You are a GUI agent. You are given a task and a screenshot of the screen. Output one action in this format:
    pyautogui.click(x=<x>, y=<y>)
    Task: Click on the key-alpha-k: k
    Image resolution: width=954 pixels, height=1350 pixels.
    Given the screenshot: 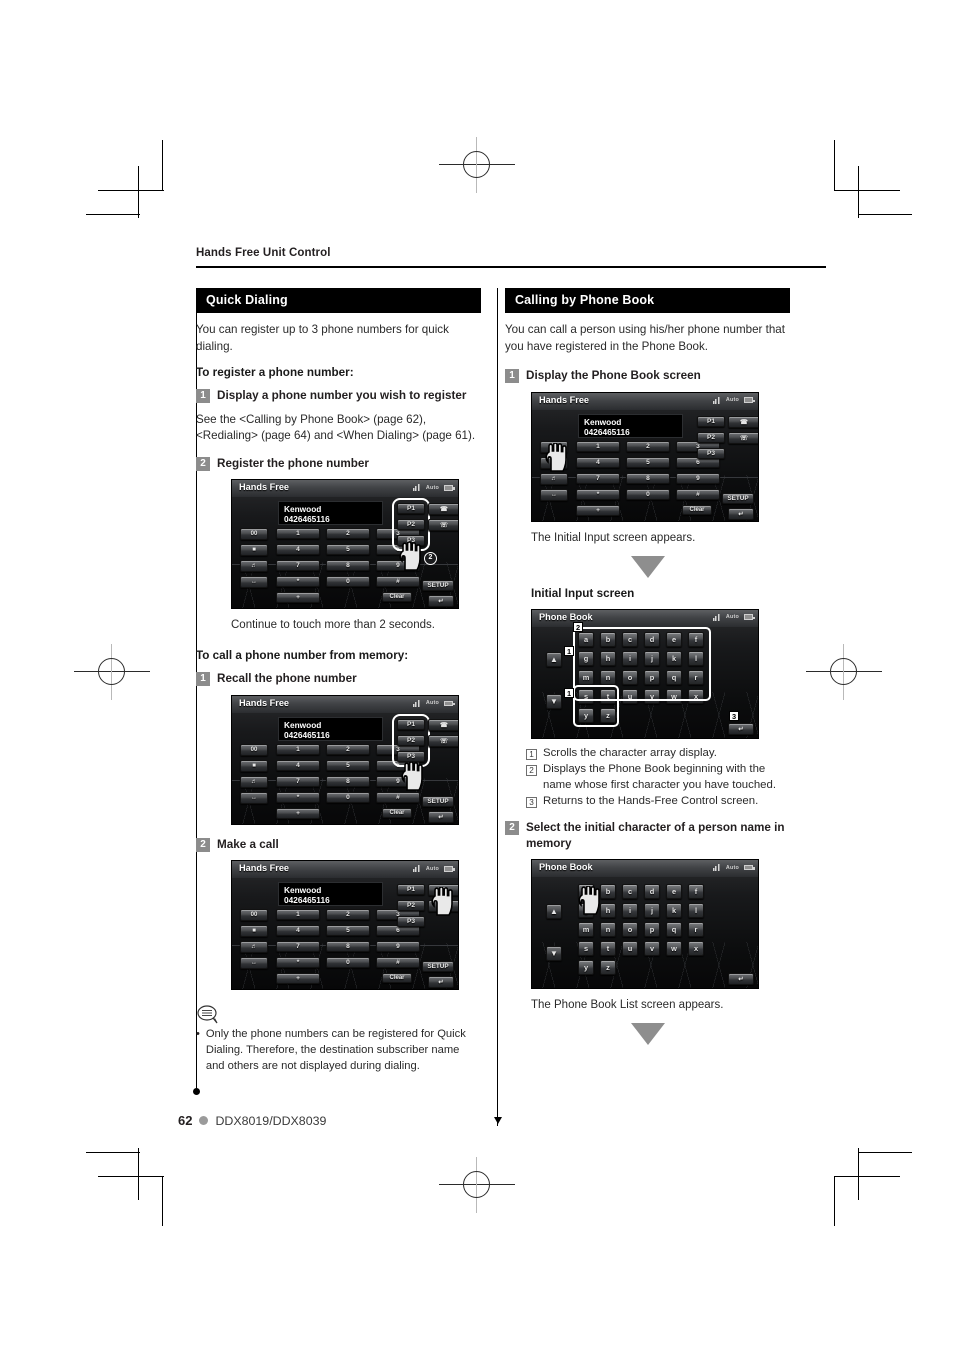 What is the action you would take?
    pyautogui.click(x=674, y=911)
    